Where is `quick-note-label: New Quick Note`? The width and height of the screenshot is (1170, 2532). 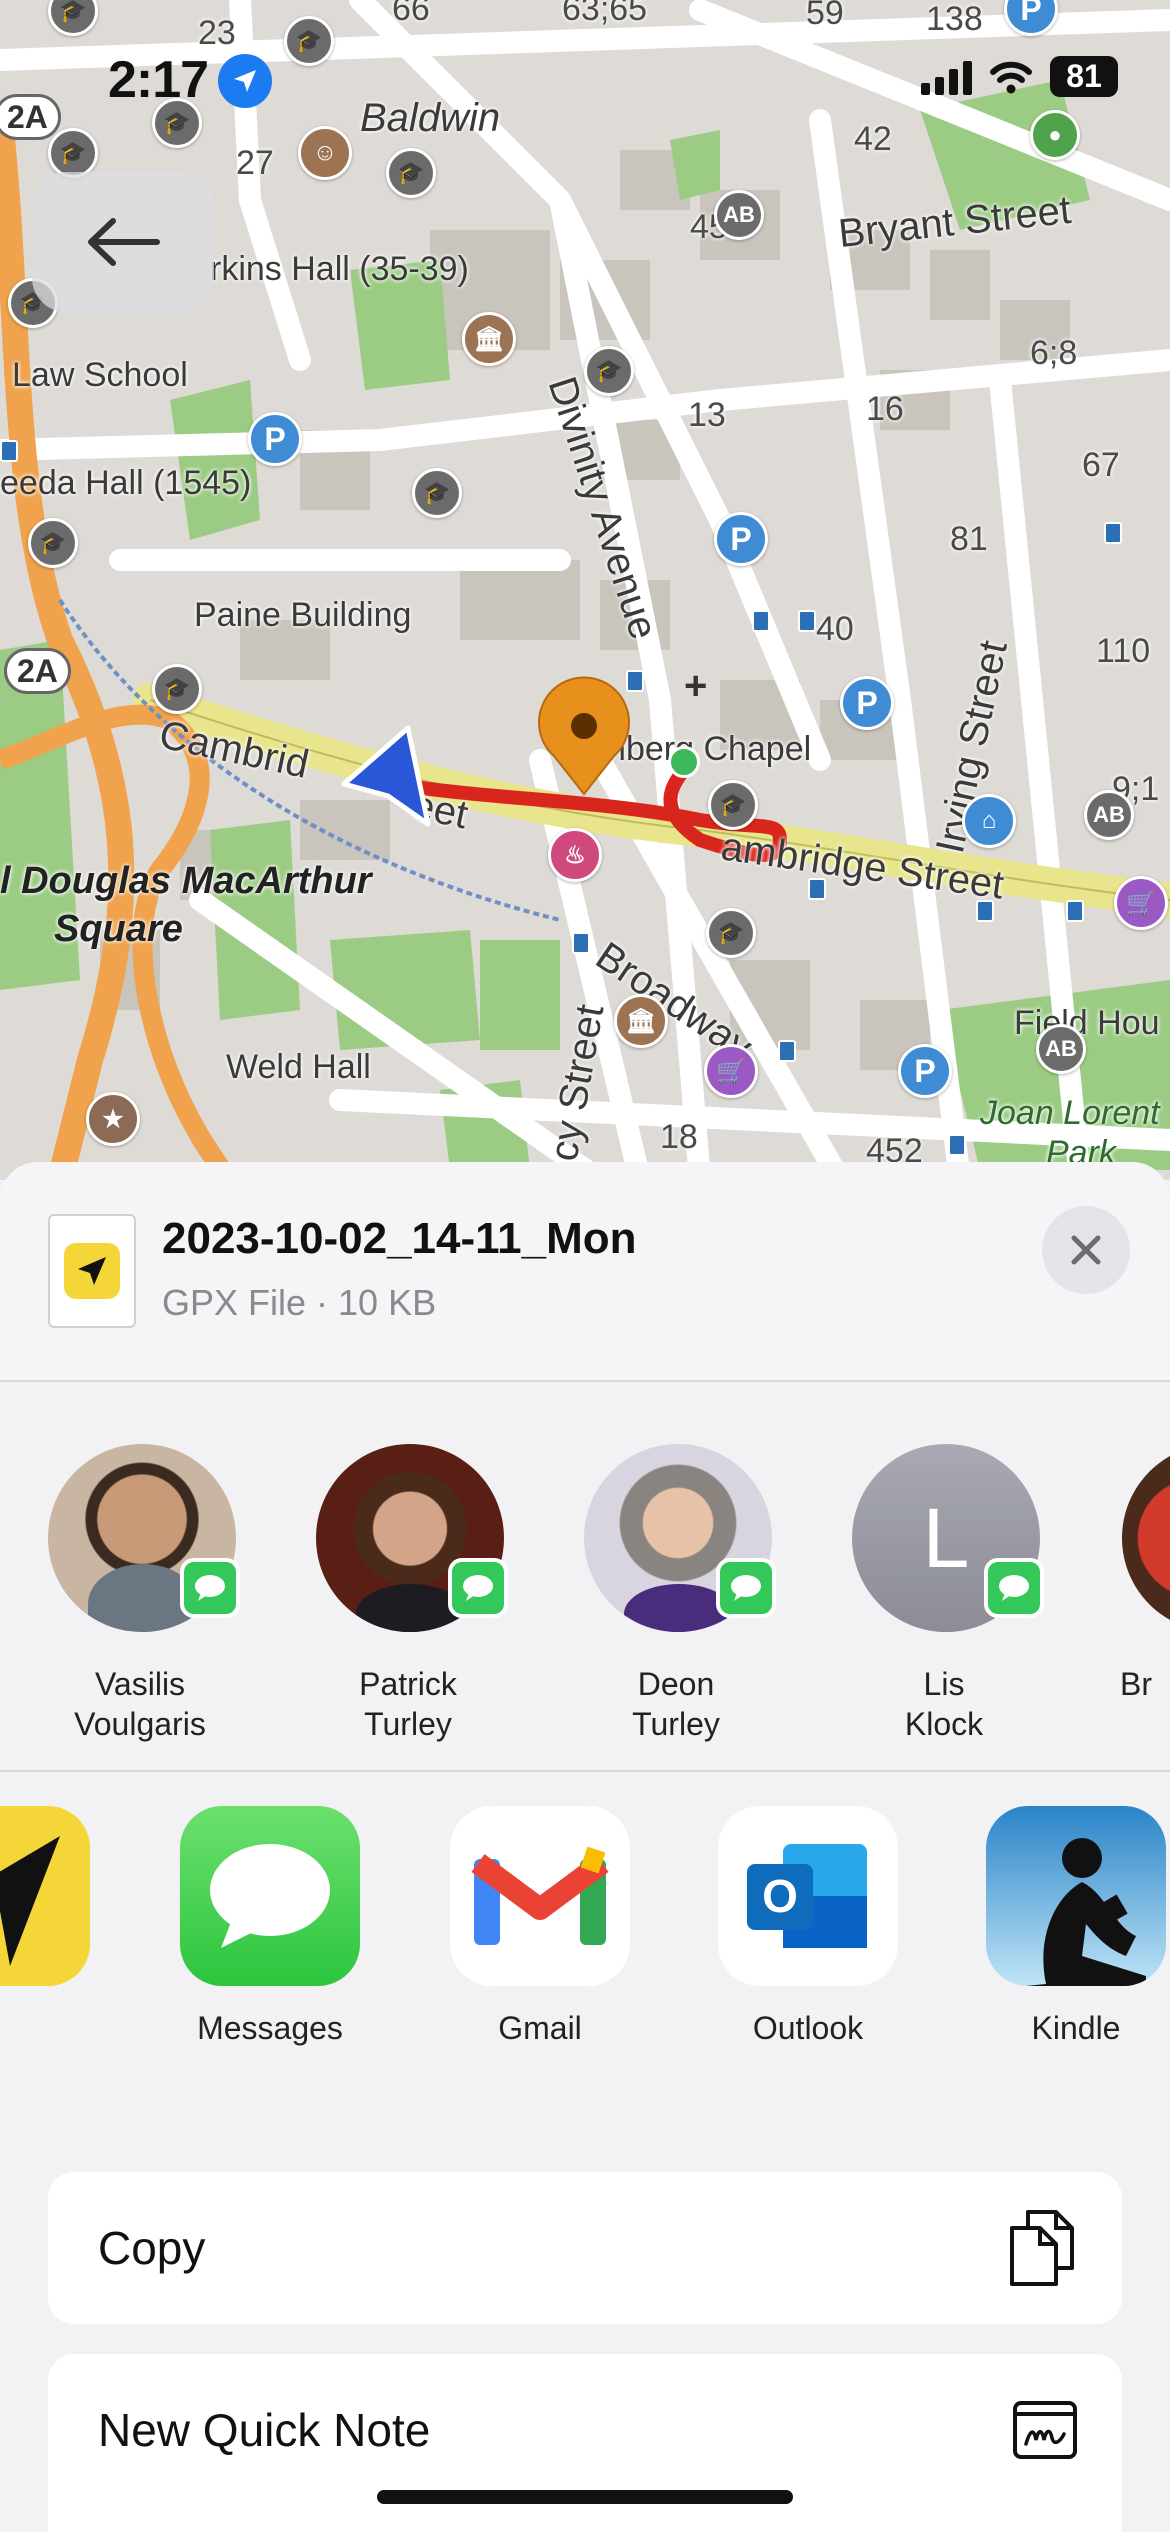 quick-note-label: New Quick Note is located at coordinates (264, 2430).